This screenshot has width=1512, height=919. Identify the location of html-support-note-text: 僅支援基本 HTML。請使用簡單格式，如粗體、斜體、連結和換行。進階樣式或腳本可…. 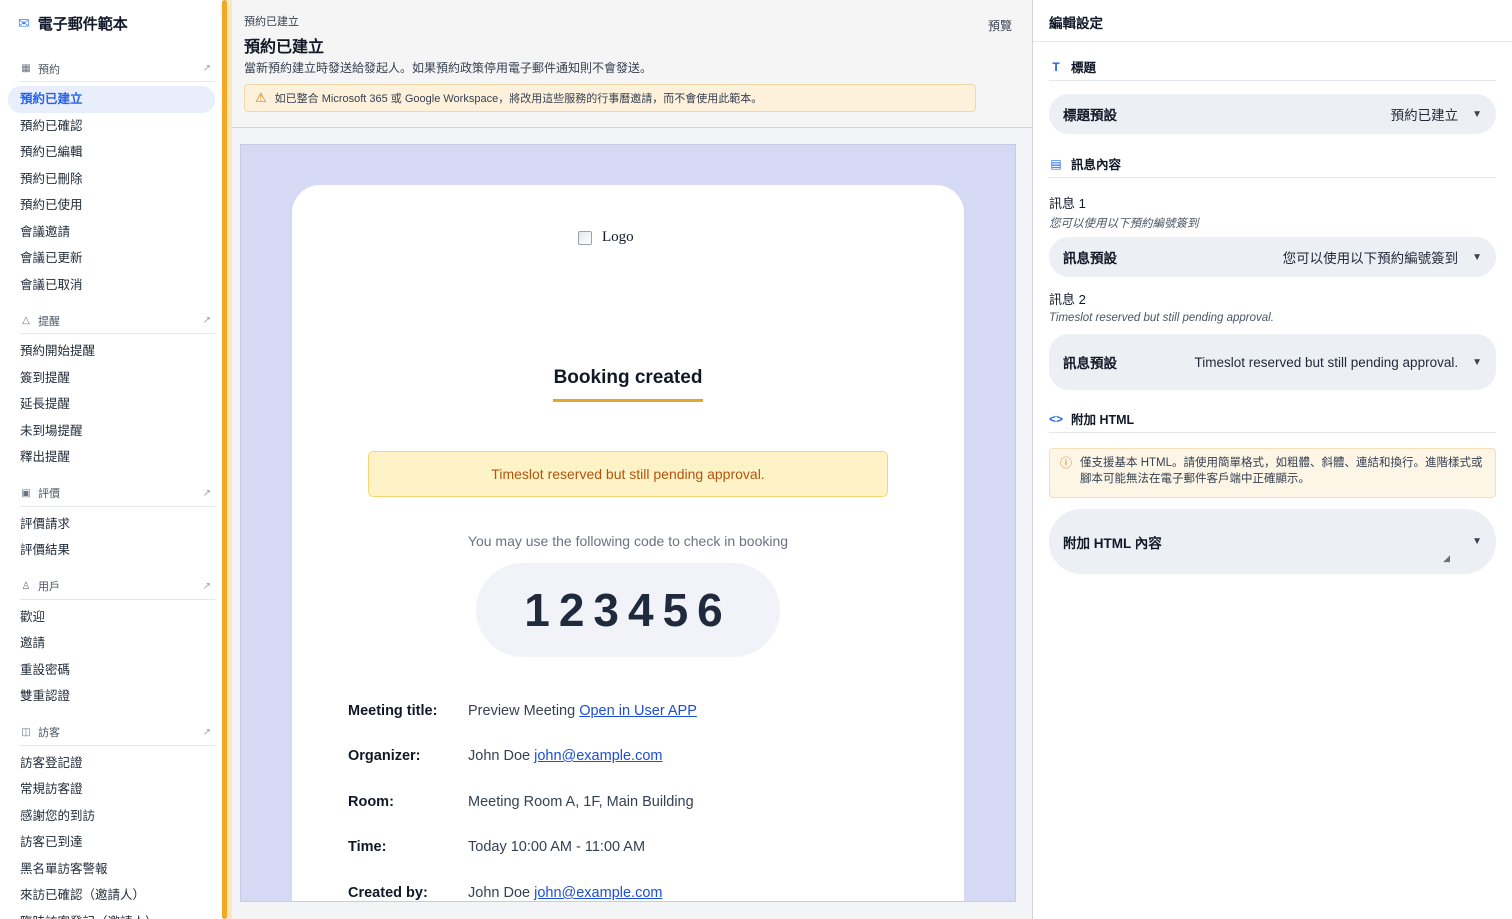
(1281, 471).